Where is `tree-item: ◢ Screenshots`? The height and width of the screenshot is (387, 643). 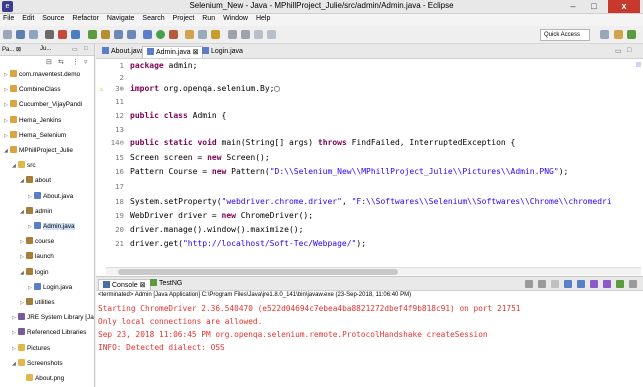 tree-item: ◢ Screenshots is located at coordinates (37, 363).